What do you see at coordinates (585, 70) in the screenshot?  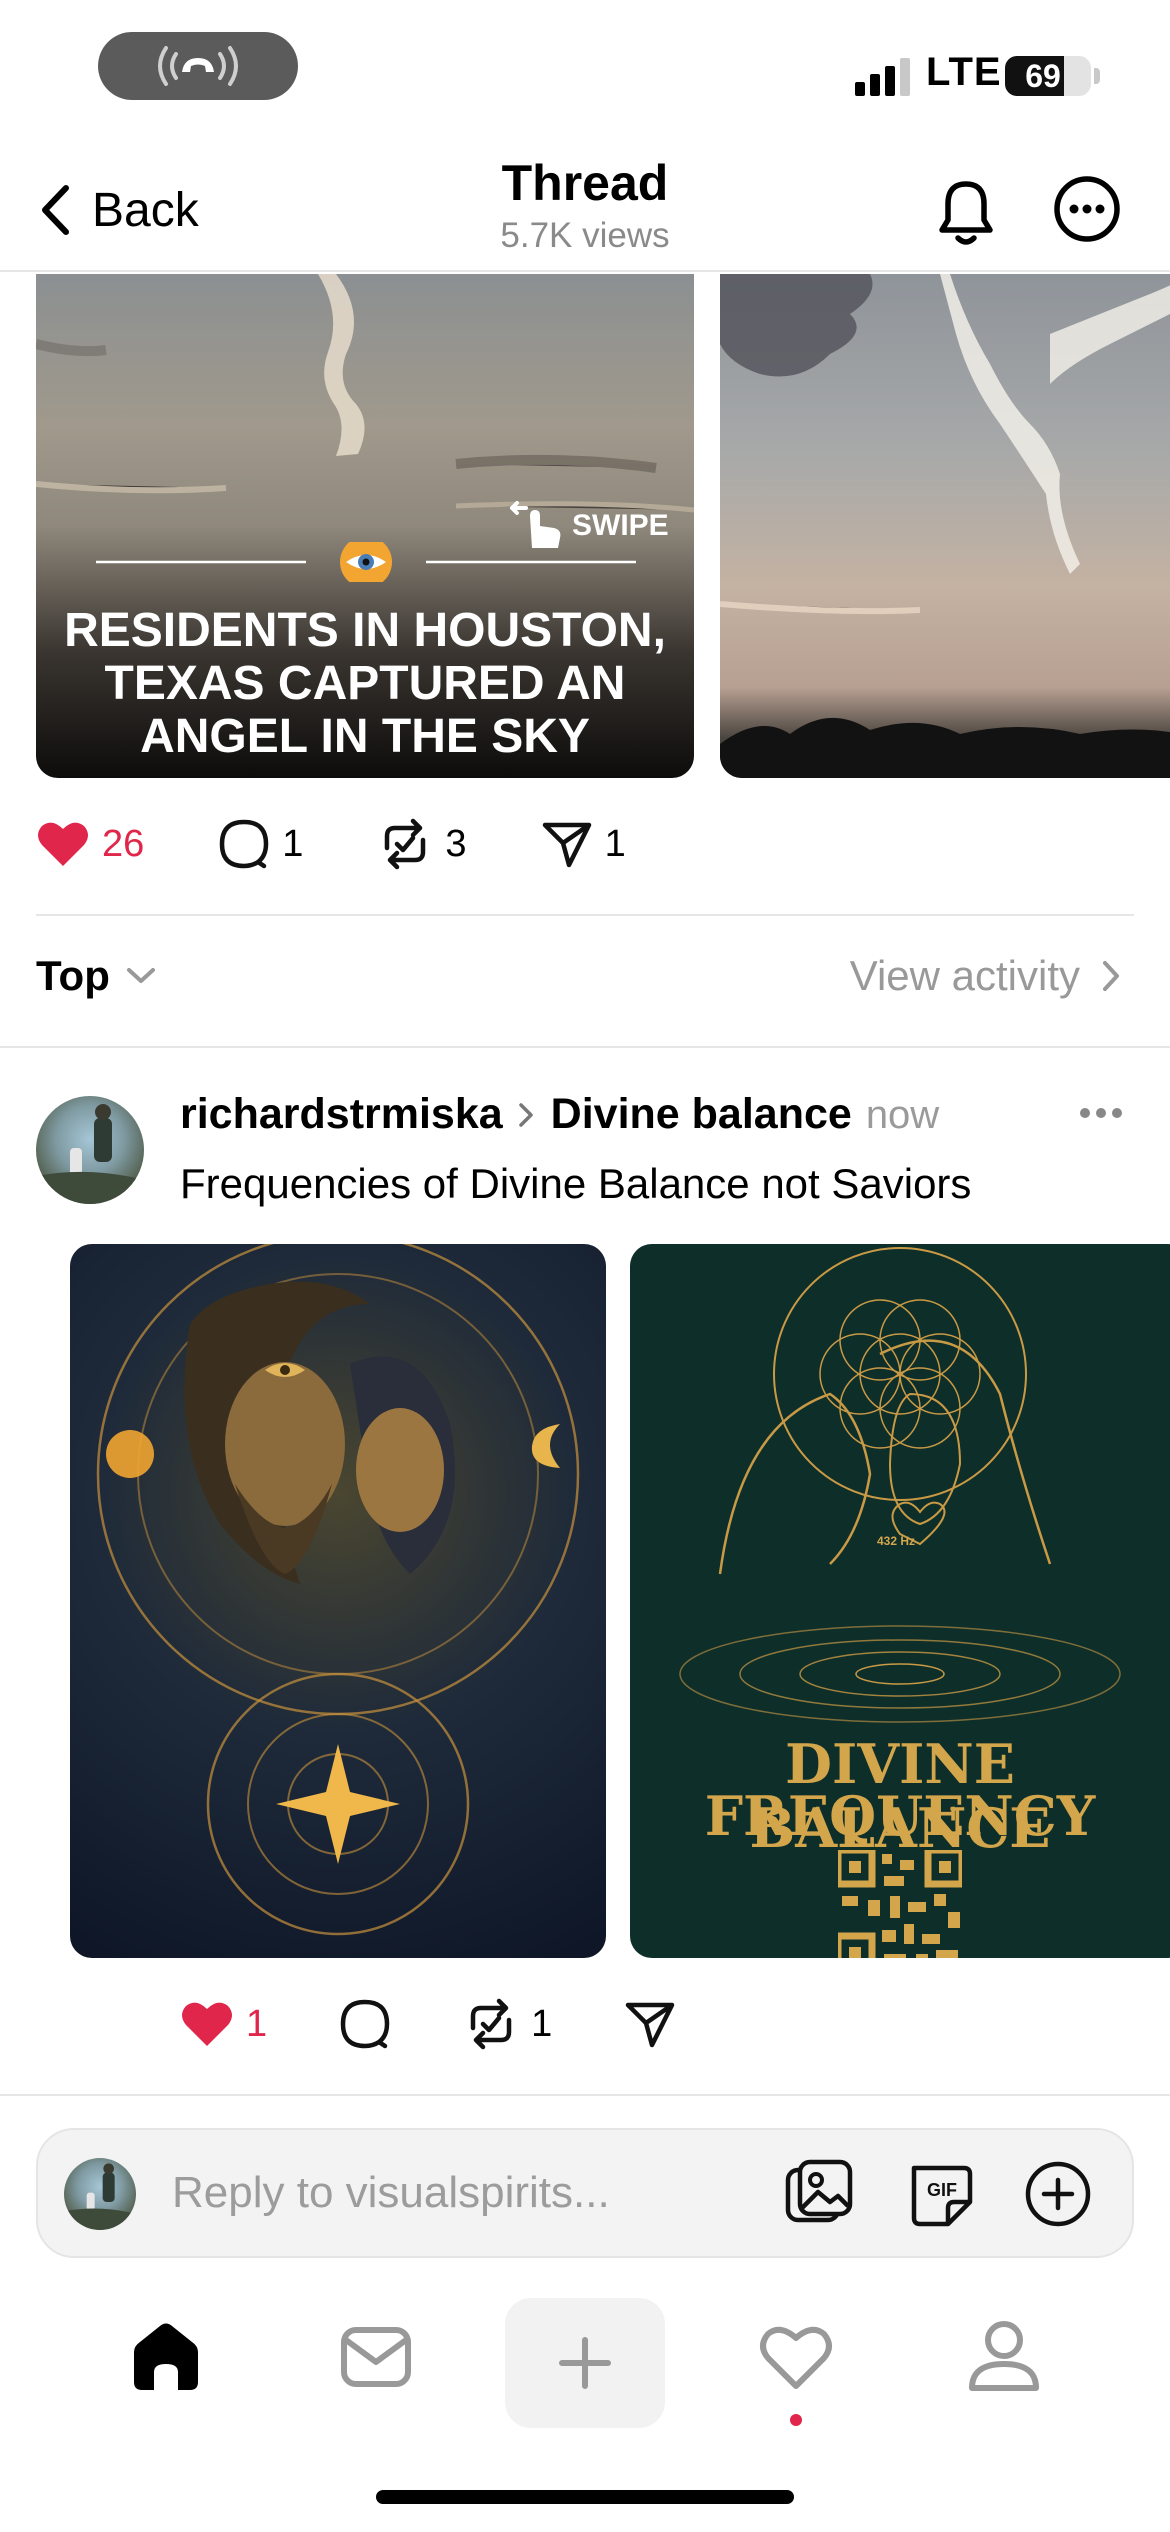 I see `status-bar: LTE 69` at bounding box center [585, 70].